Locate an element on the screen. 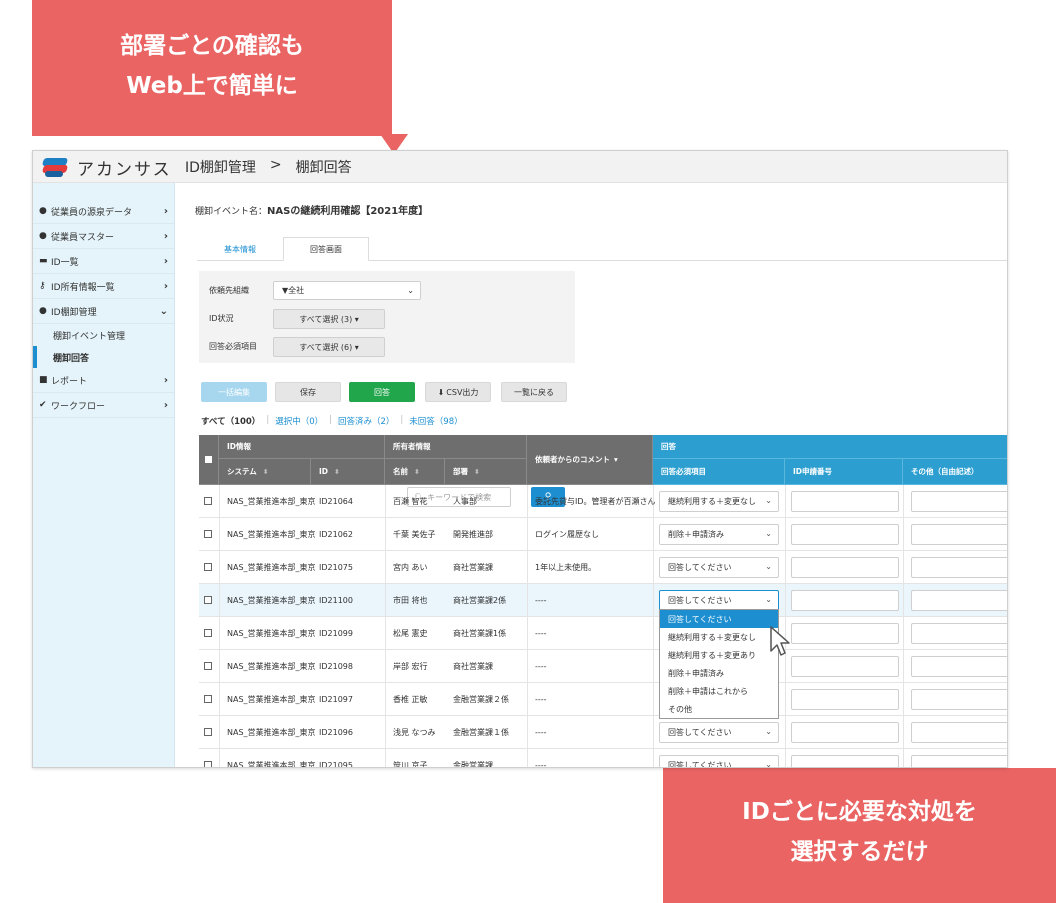 The height and width of the screenshot is (903, 1056). header-system: システム ⬍ is located at coordinates (265, 472).